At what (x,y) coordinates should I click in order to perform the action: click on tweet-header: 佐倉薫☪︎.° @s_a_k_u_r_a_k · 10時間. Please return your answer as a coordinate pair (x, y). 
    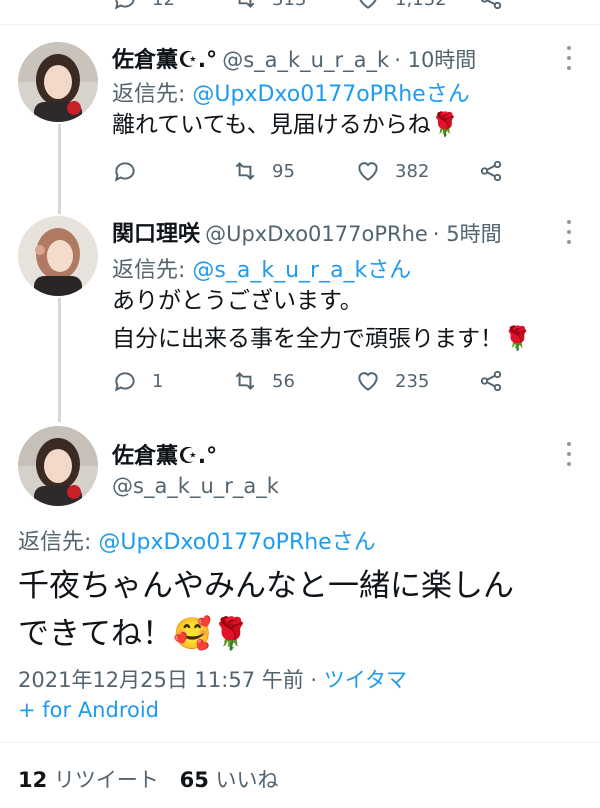
    Looking at the image, I should click on (294, 58).